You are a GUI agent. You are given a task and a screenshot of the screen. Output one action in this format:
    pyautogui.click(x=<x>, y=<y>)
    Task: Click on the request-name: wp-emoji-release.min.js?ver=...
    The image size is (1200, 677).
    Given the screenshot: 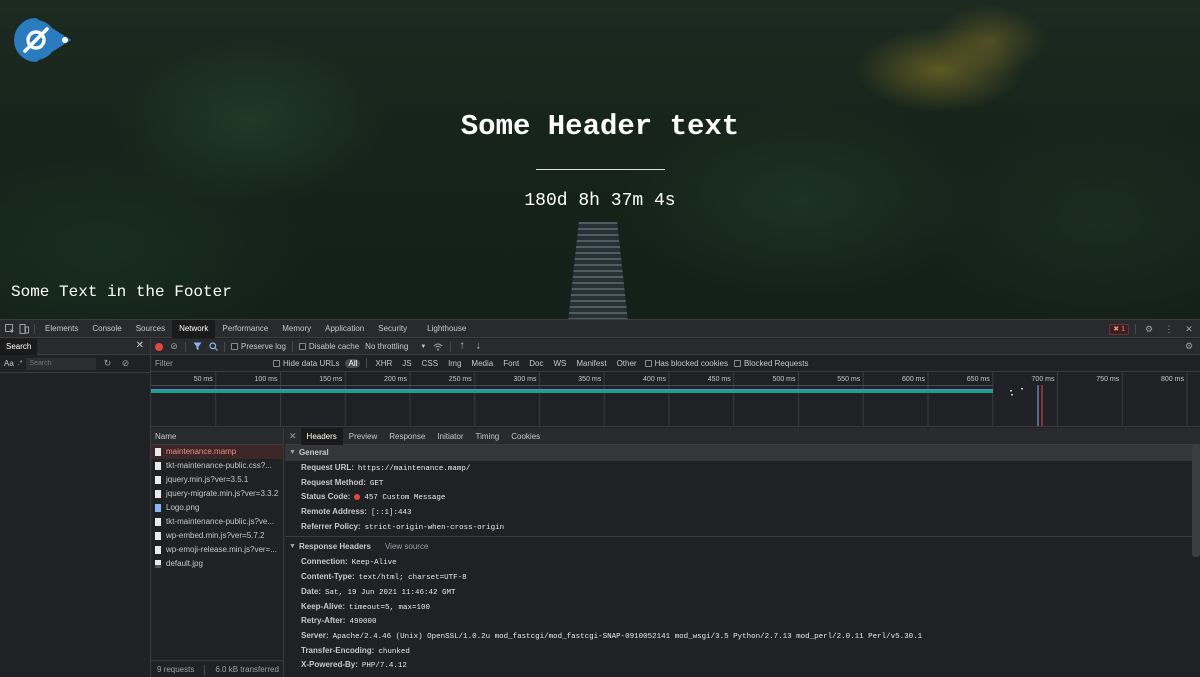 What is the action you would take?
    pyautogui.click(x=221, y=549)
    